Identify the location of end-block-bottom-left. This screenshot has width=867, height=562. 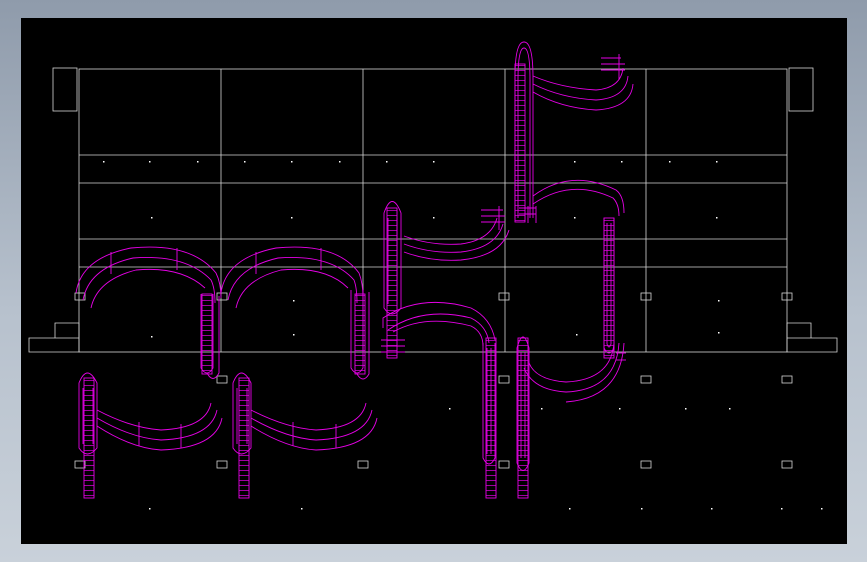
(54, 337).